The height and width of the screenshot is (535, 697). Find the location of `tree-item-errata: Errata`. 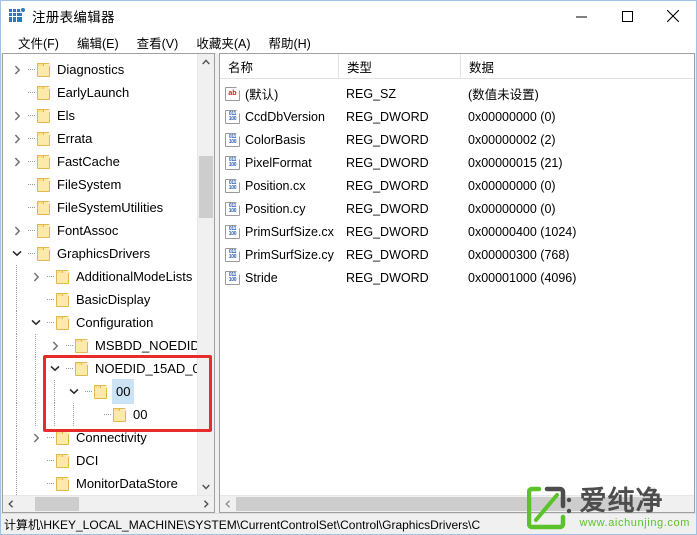

tree-item-errata: Errata is located at coordinates (100, 138).